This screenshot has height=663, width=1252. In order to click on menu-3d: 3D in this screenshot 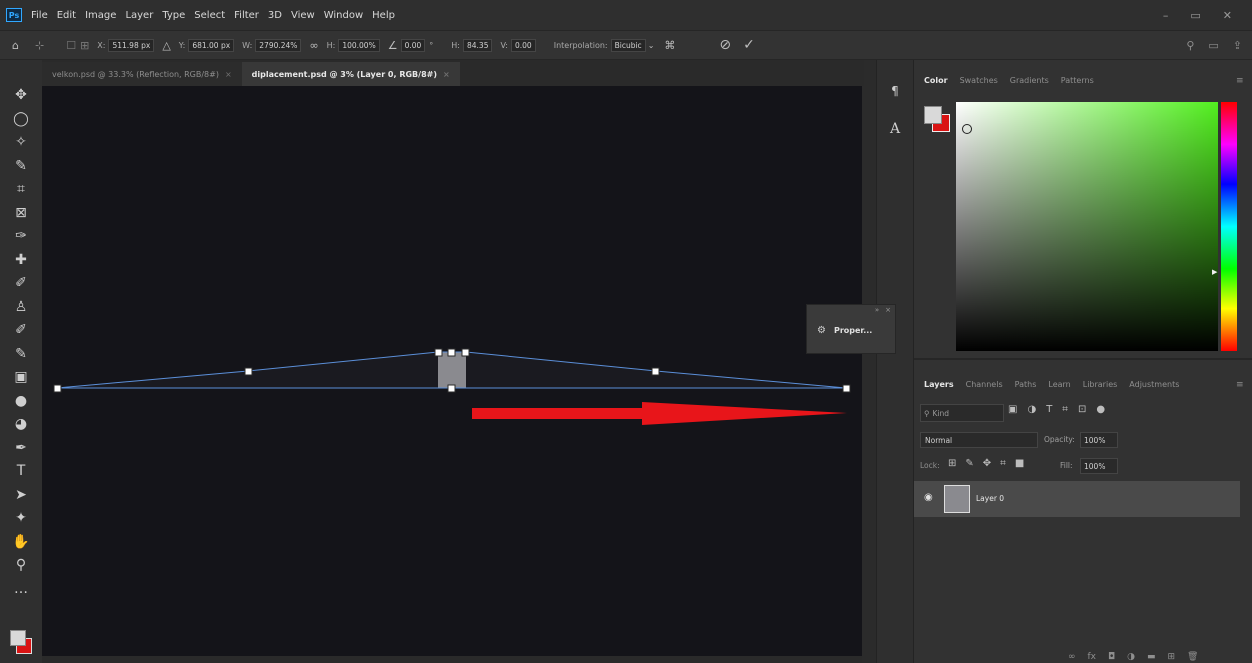, I will do `click(275, 15)`.